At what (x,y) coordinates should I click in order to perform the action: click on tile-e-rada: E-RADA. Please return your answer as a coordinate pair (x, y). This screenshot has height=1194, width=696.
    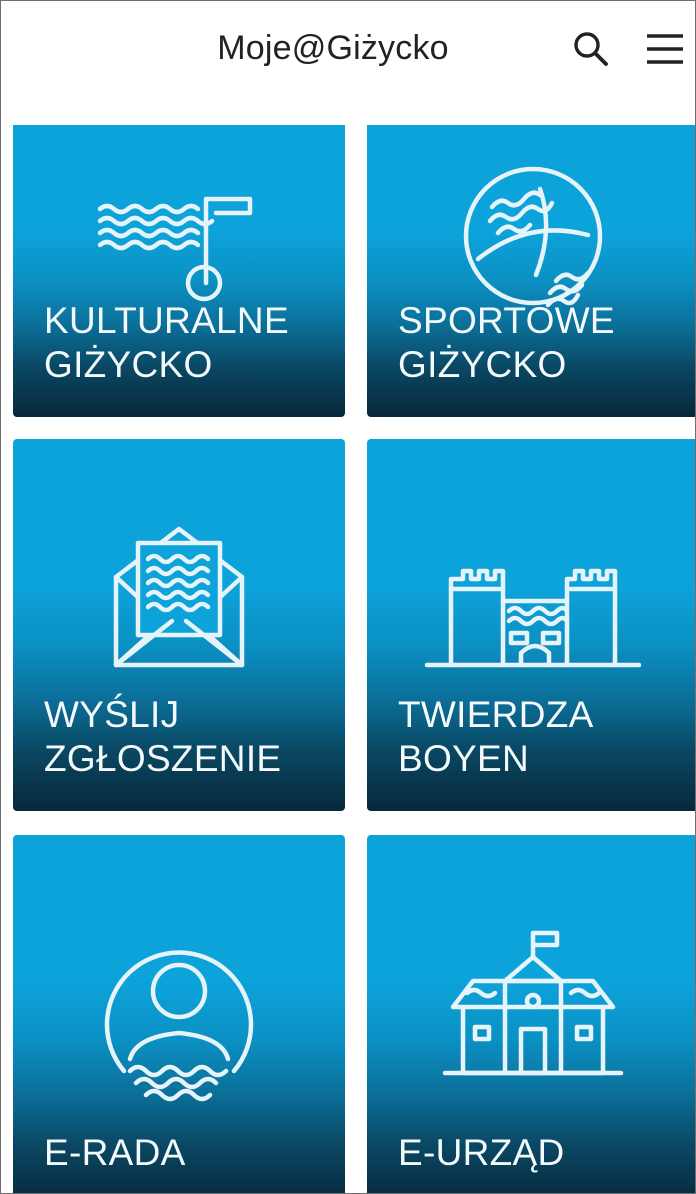
    Looking at the image, I should click on (179, 1014).